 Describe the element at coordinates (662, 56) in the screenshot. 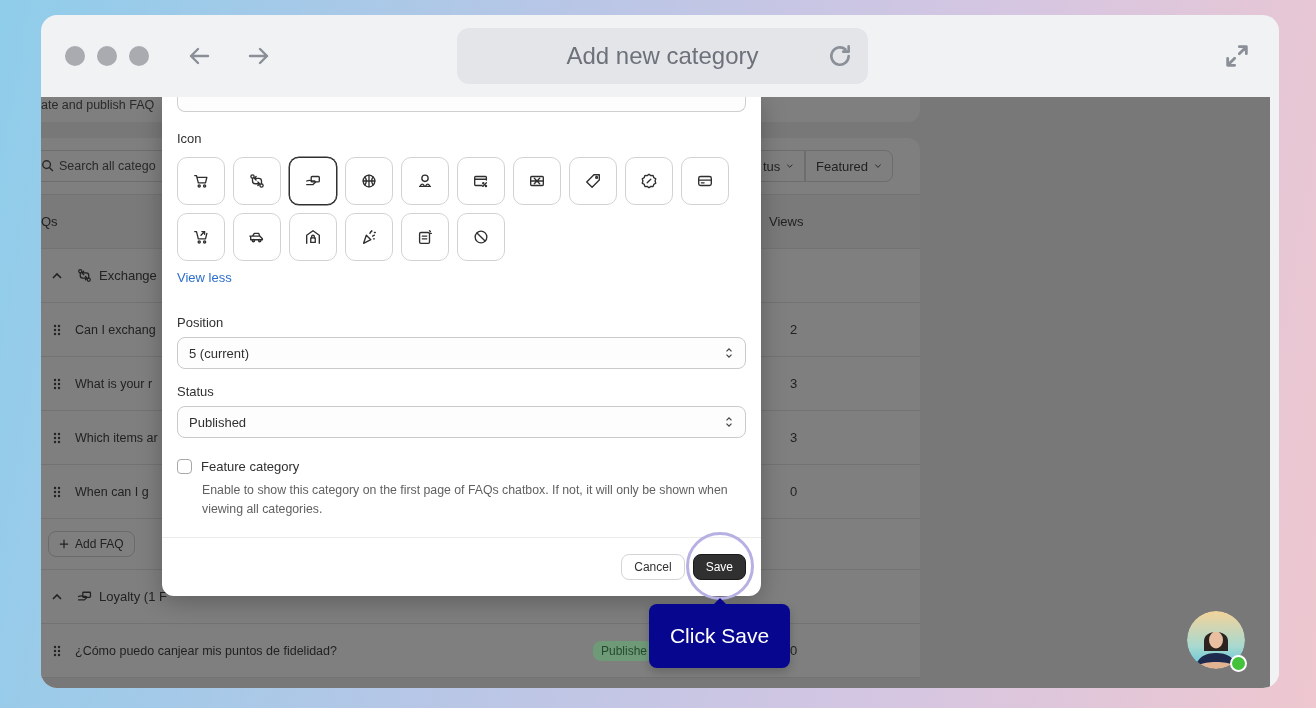

I see `address-bar: Add new category` at that location.